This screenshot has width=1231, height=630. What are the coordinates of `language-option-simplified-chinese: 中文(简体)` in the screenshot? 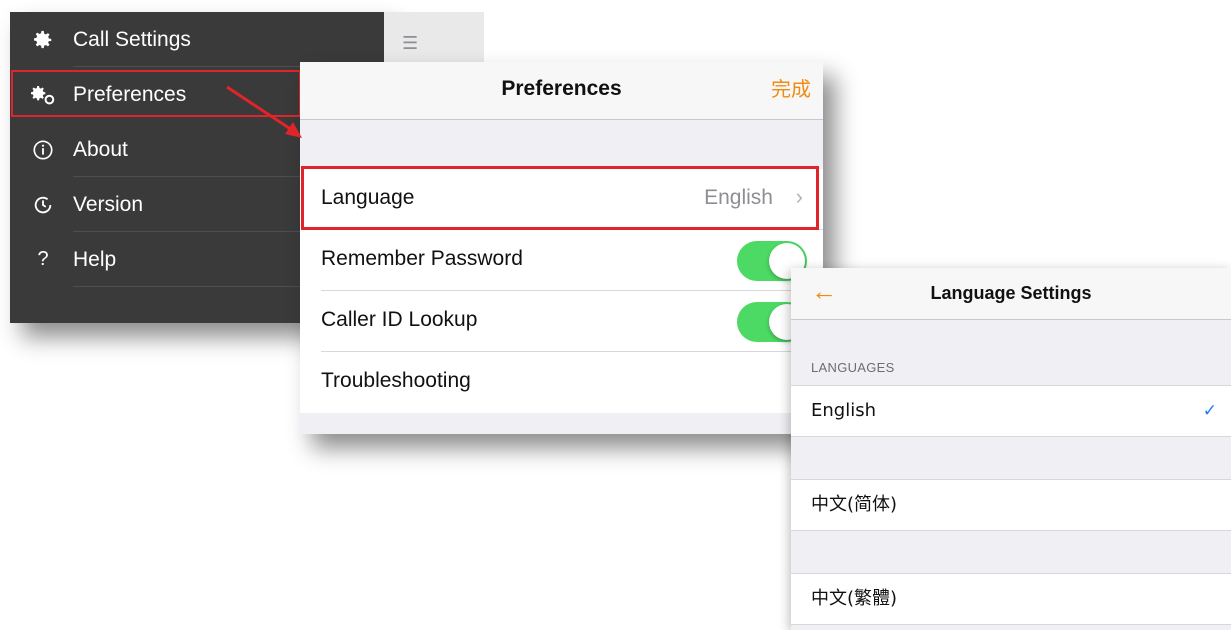 It's located at (1011, 505).